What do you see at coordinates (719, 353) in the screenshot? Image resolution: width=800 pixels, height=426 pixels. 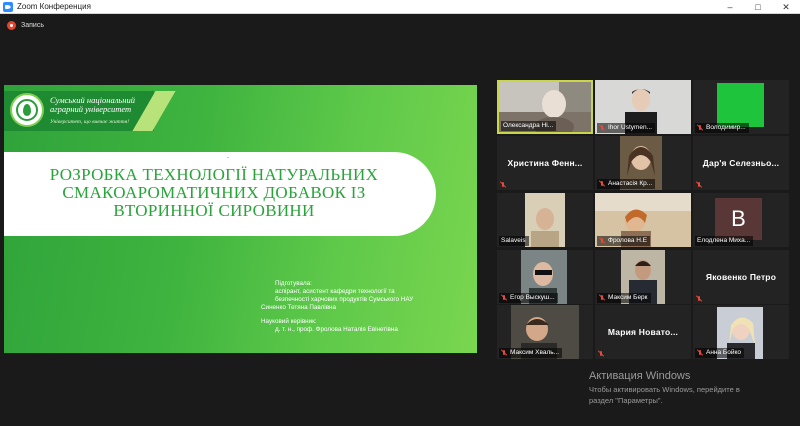 I see `participant-name: Анна Бойко` at bounding box center [719, 353].